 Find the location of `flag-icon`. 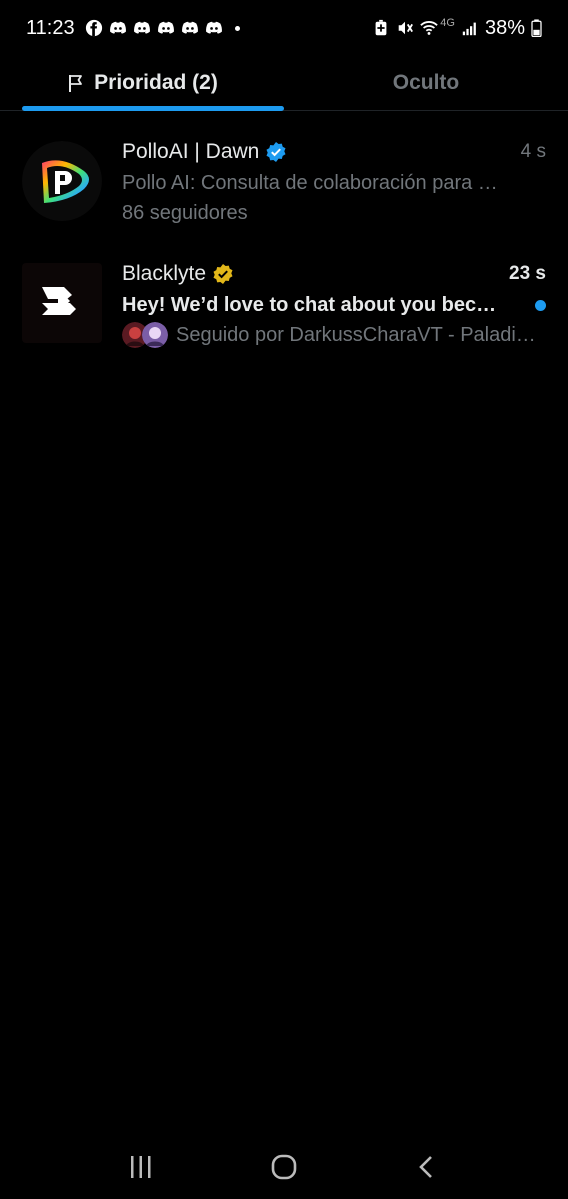

flag-icon is located at coordinates (76, 83).